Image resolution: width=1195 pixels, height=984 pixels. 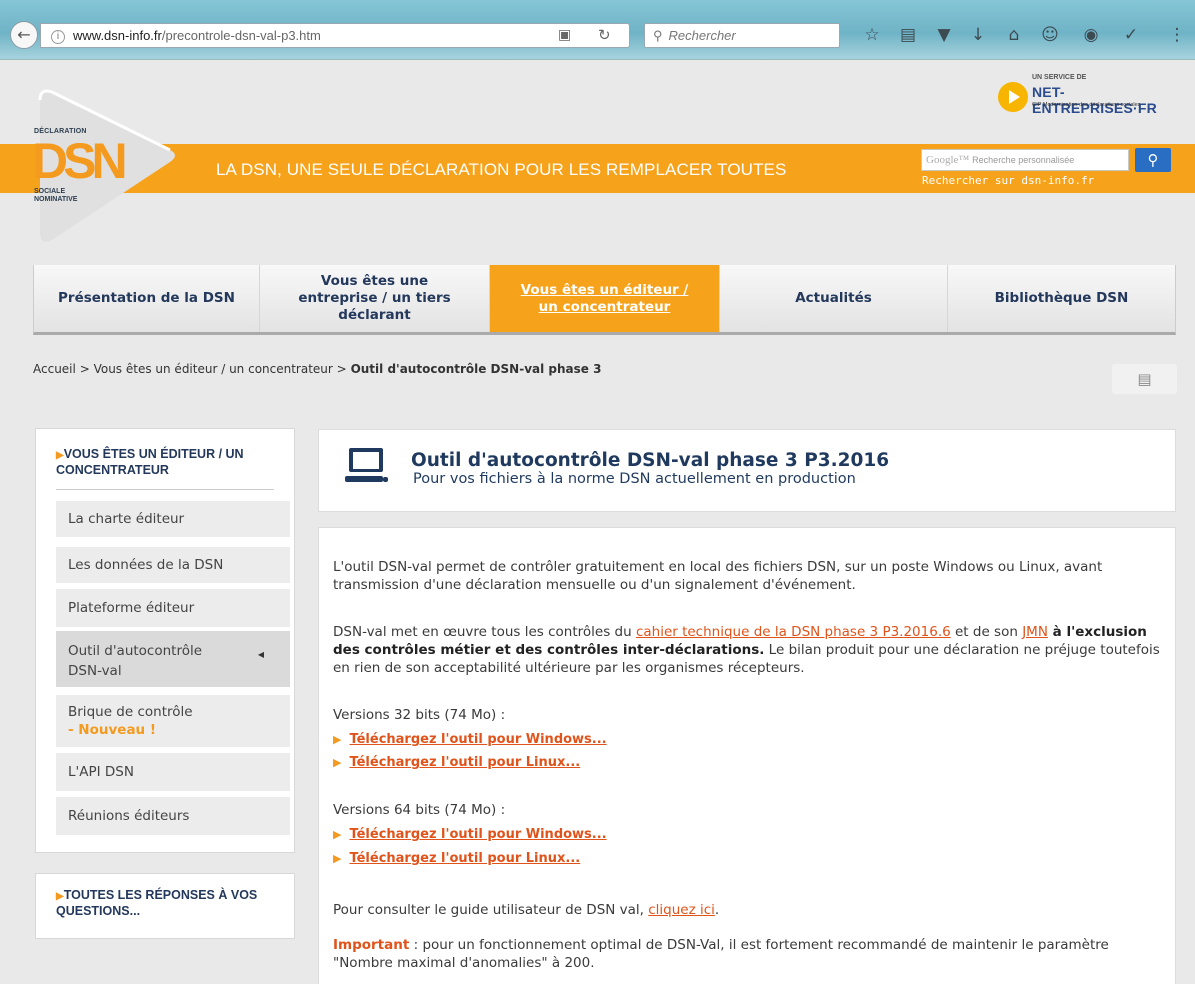 I want to click on breadcrumb-current: Outil d'autocontrôle DSN-val phase 3, so click(x=476, y=369).